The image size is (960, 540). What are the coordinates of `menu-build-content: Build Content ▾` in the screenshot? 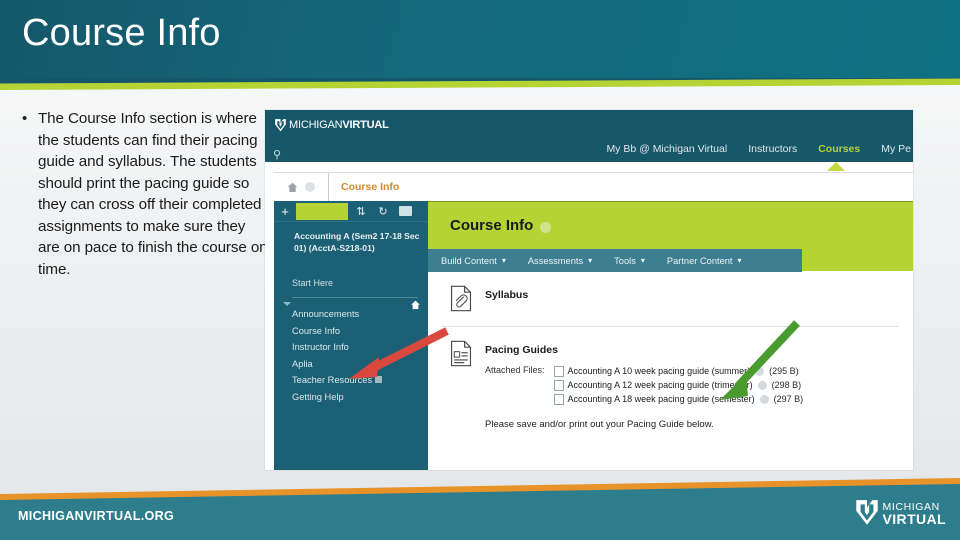 It's located at (478, 261).